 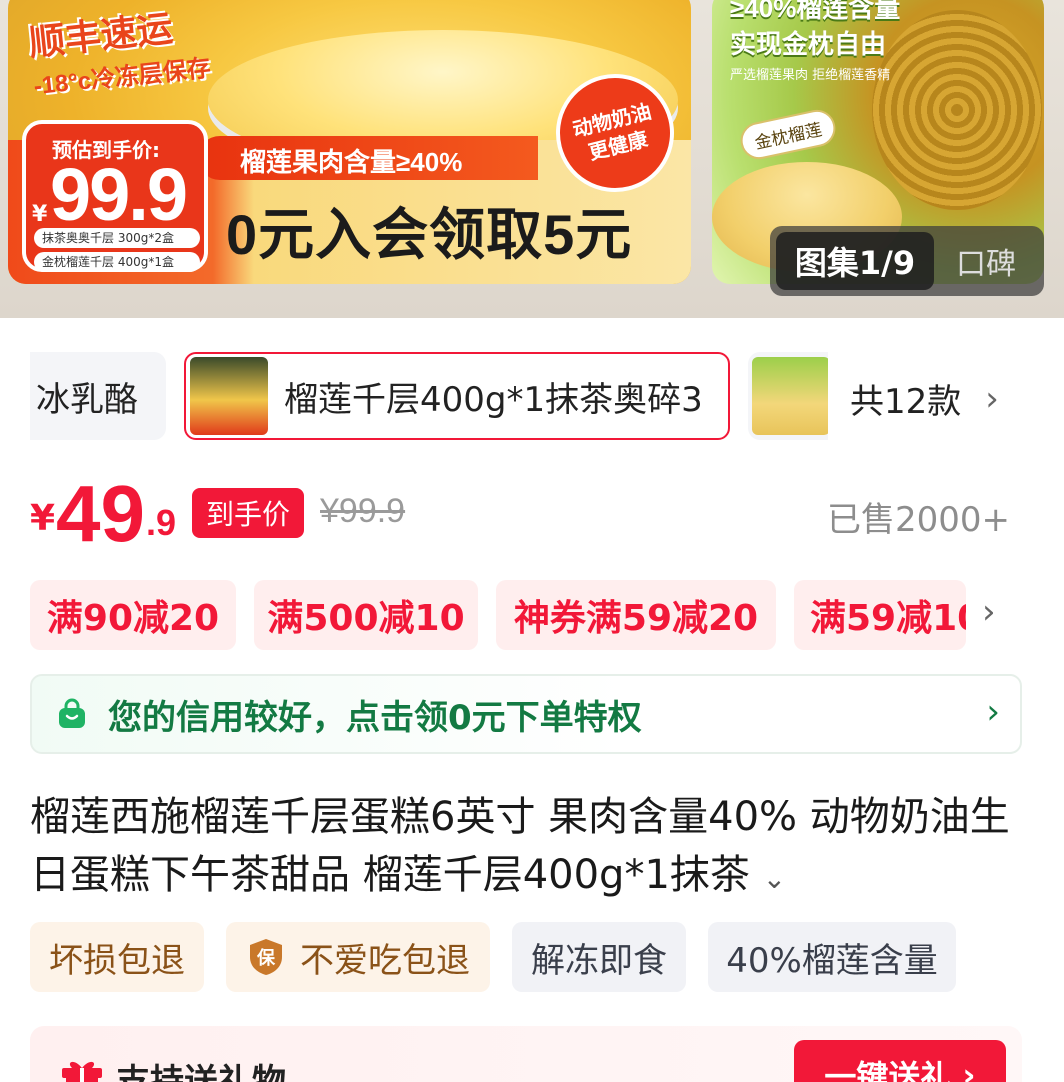 I want to click on service-tag: 解冻即食, so click(x=599, y=957).